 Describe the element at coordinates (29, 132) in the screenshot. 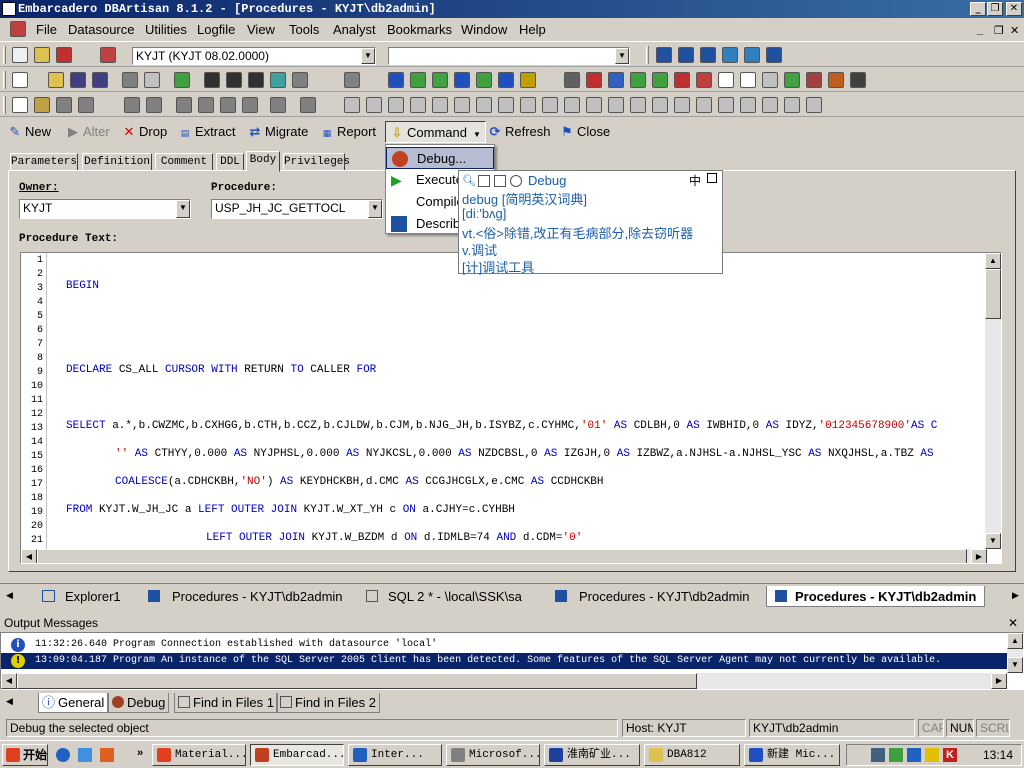

I see `new-button: ✎ New` at that location.